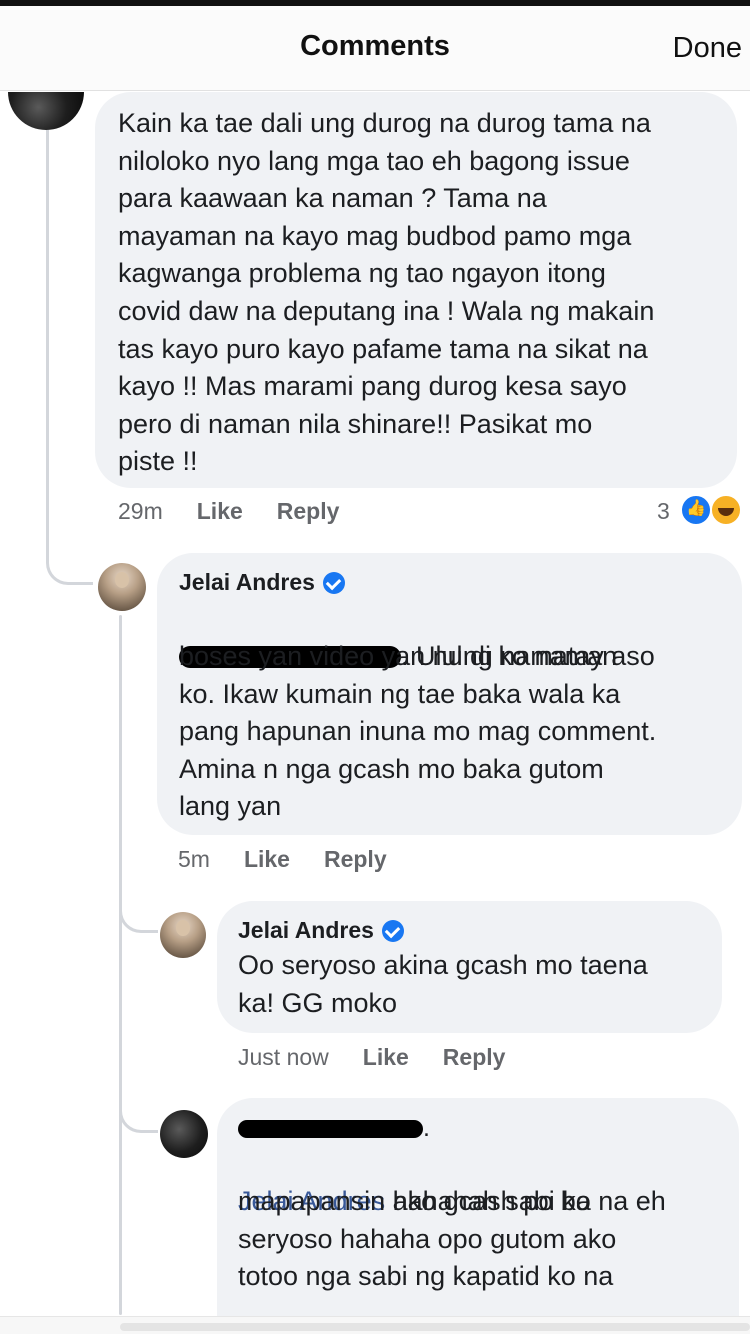  I want to click on page-title: Comments, so click(375, 46).